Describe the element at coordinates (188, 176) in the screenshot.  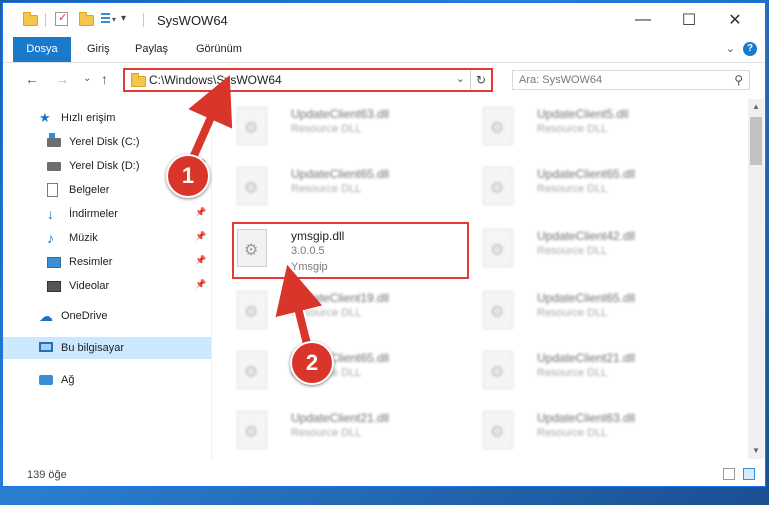
I see `step-badge-1: 1` at that location.